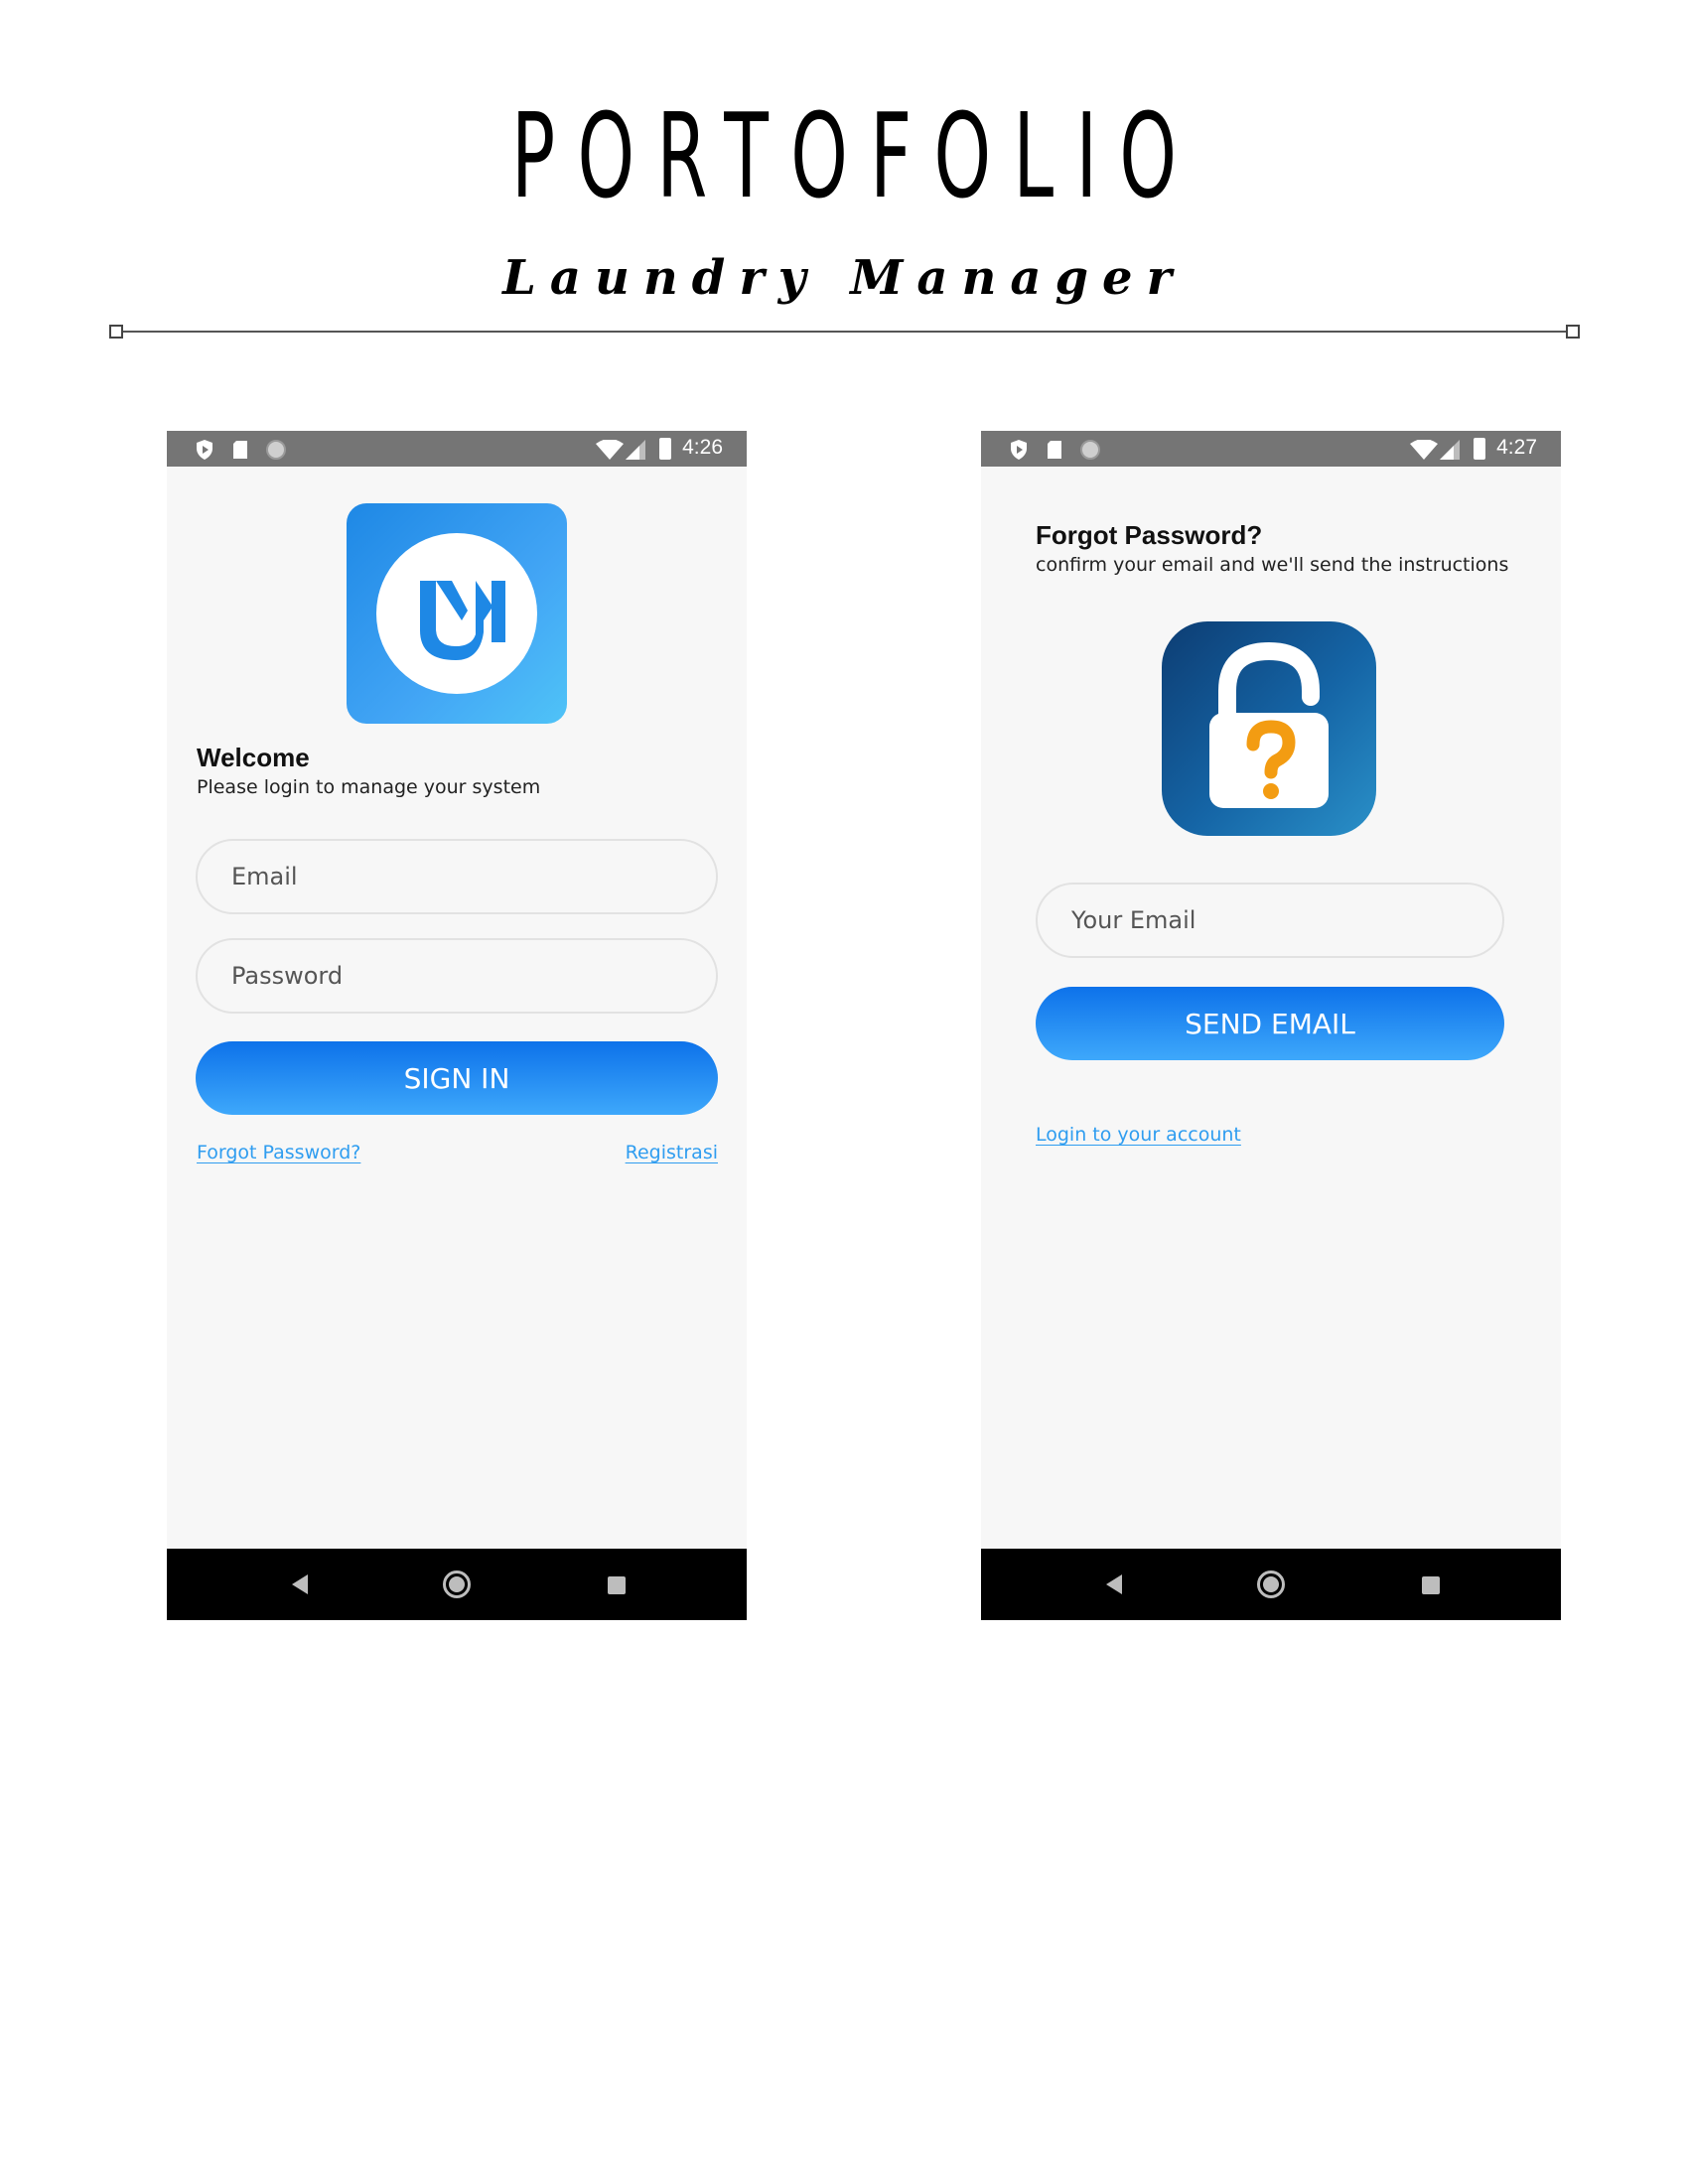  What do you see at coordinates (1138, 1135) in the screenshot?
I see `login-link: Login to your account` at bounding box center [1138, 1135].